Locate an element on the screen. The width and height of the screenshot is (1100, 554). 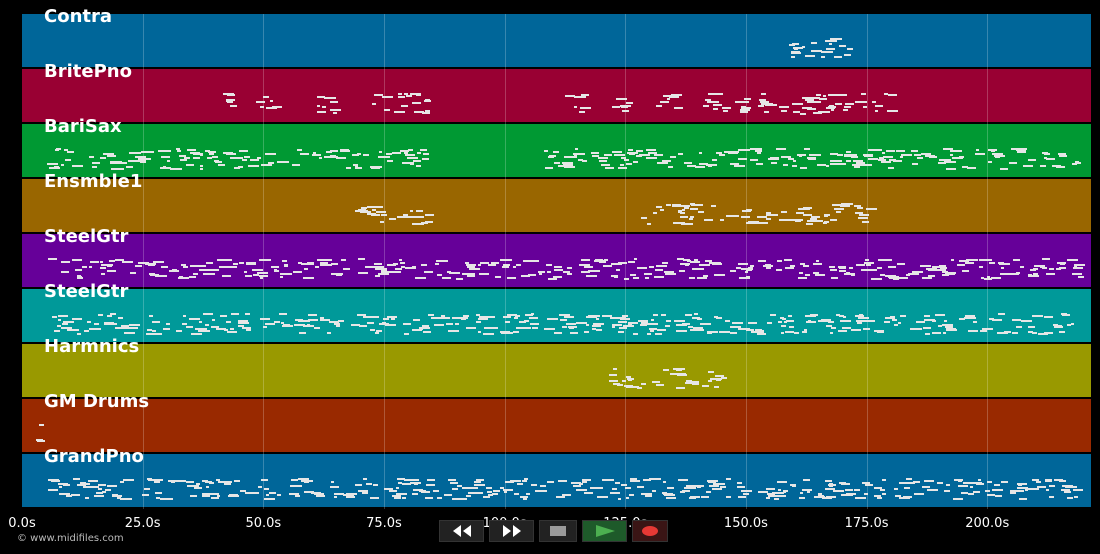
fast-forward-button is located at coordinates (511, 531).